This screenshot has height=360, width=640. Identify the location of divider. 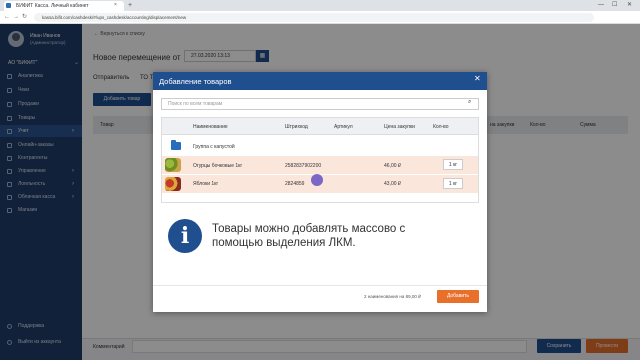
(320, 285).